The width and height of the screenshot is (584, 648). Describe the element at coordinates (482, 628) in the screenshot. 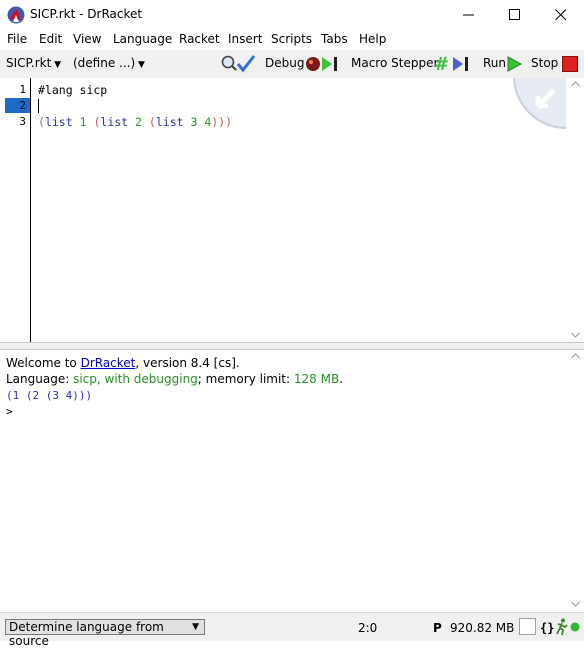

I see `memory-usage: 920.82 MB` at that location.